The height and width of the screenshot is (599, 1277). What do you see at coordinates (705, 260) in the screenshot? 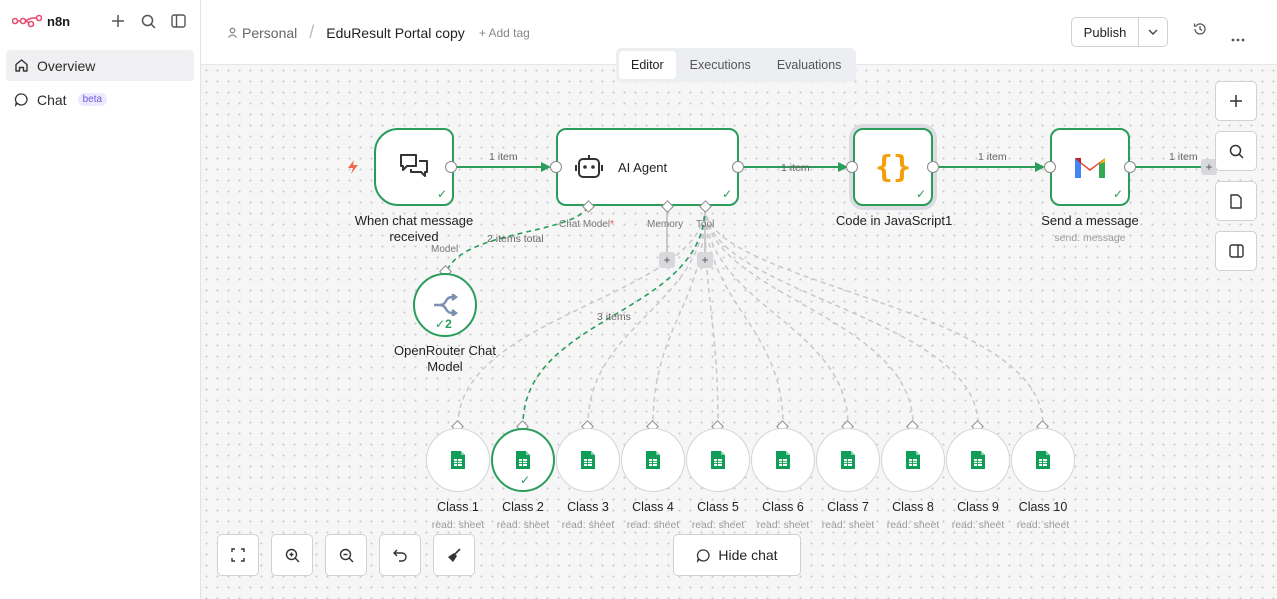
I see `add-tool-button: +` at bounding box center [705, 260].